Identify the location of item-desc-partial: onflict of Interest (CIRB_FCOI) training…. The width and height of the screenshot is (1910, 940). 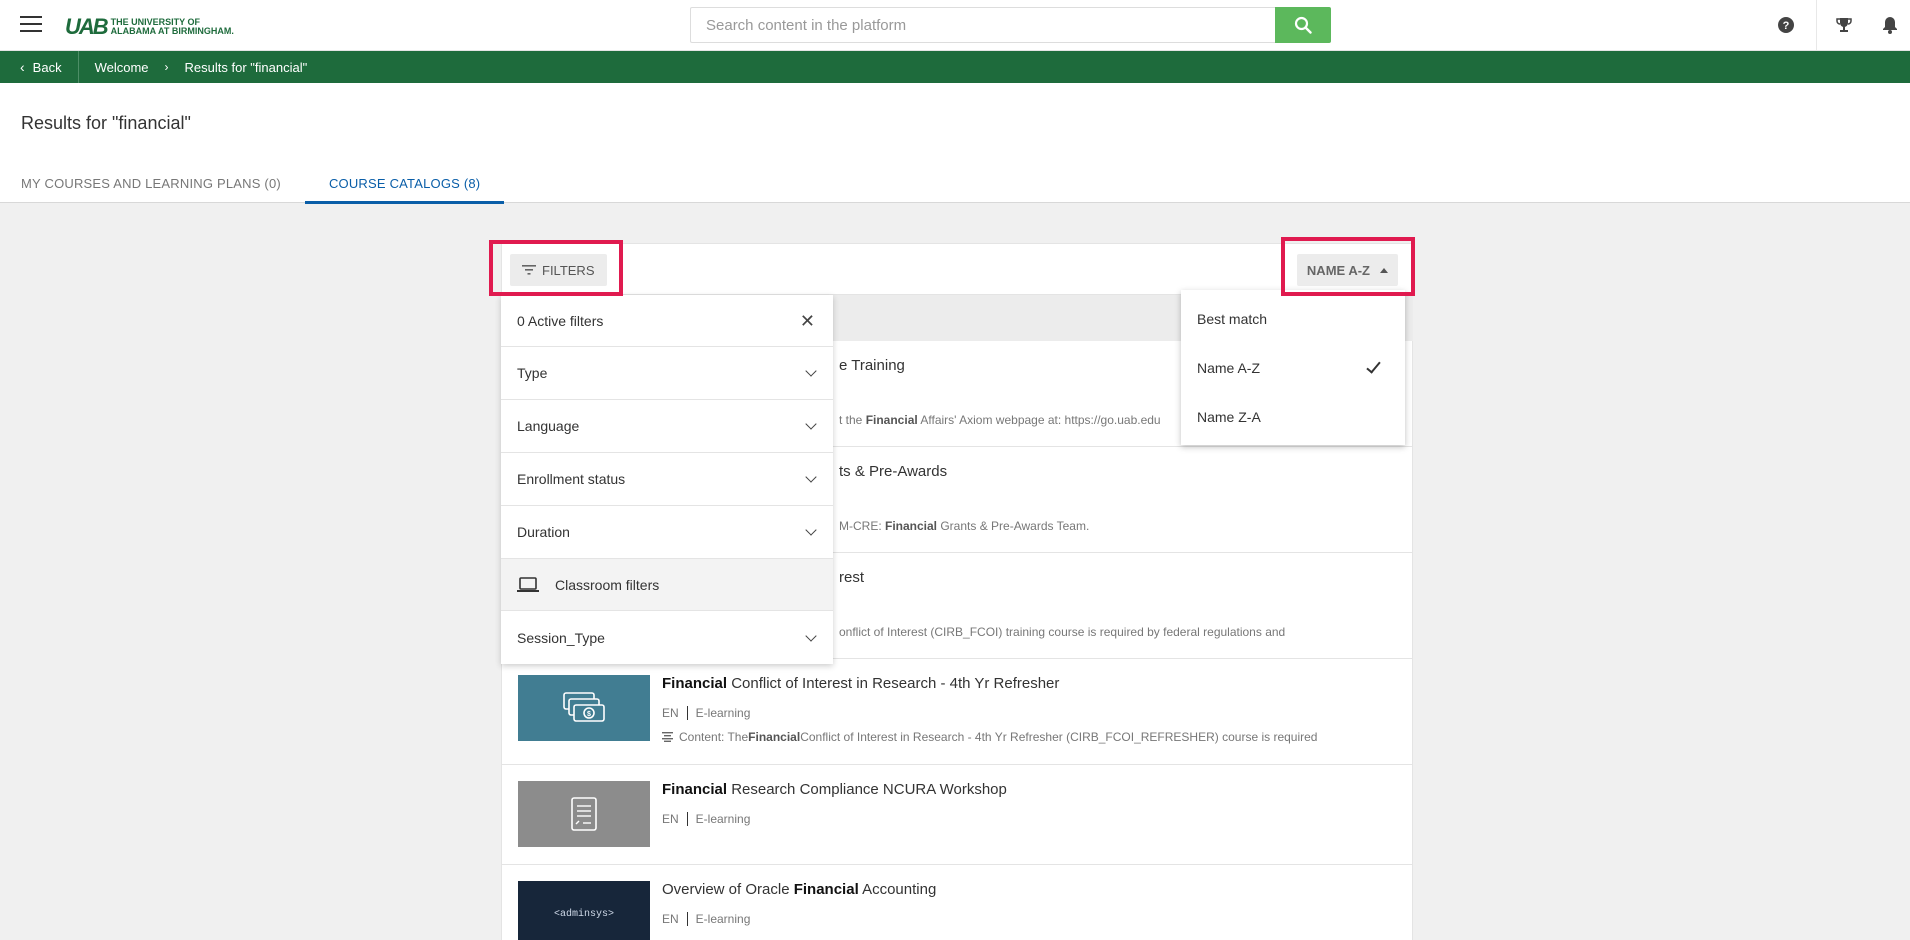
(1062, 632).